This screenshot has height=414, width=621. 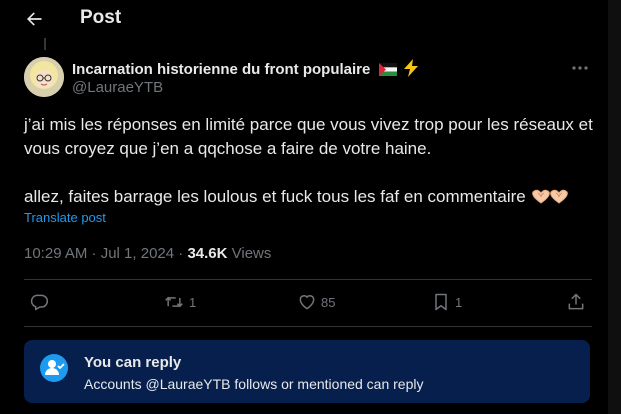 What do you see at coordinates (105, 253) in the screenshot?
I see `post-timestamp: 10:29 AM · Jul 1, 2024 ·` at bounding box center [105, 253].